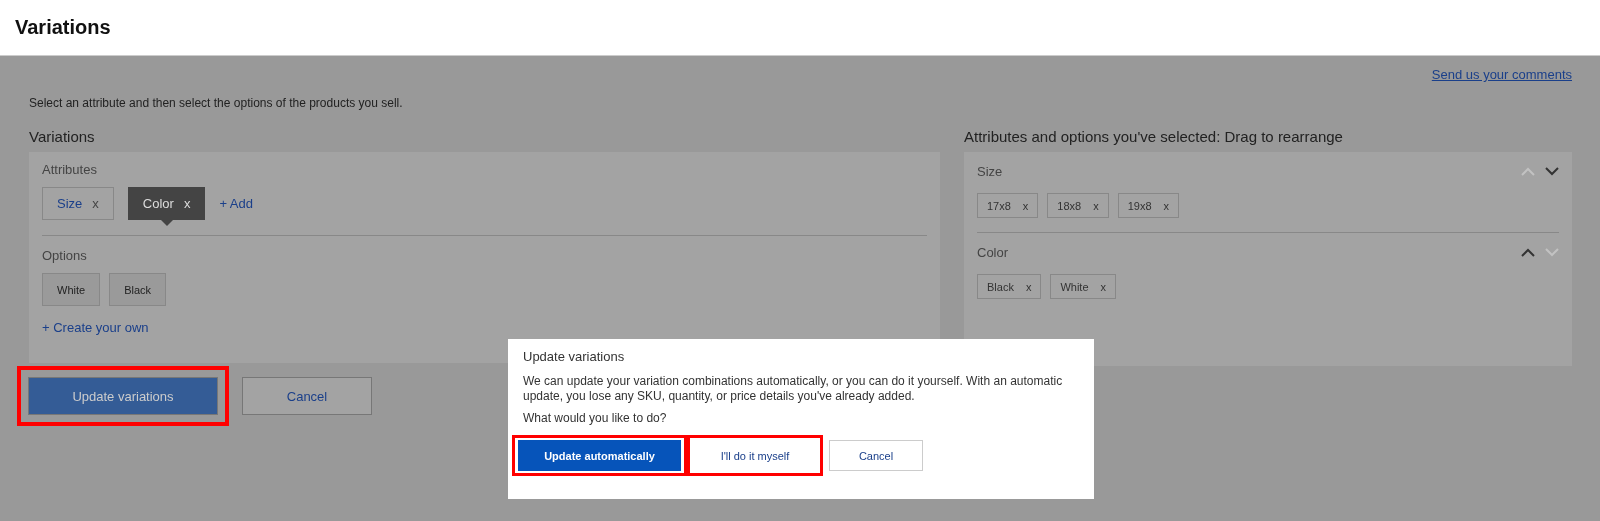 Image resolution: width=1600 pixels, height=521 pixels. Describe the element at coordinates (990, 171) in the screenshot. I see `group-name: Size` at that location.